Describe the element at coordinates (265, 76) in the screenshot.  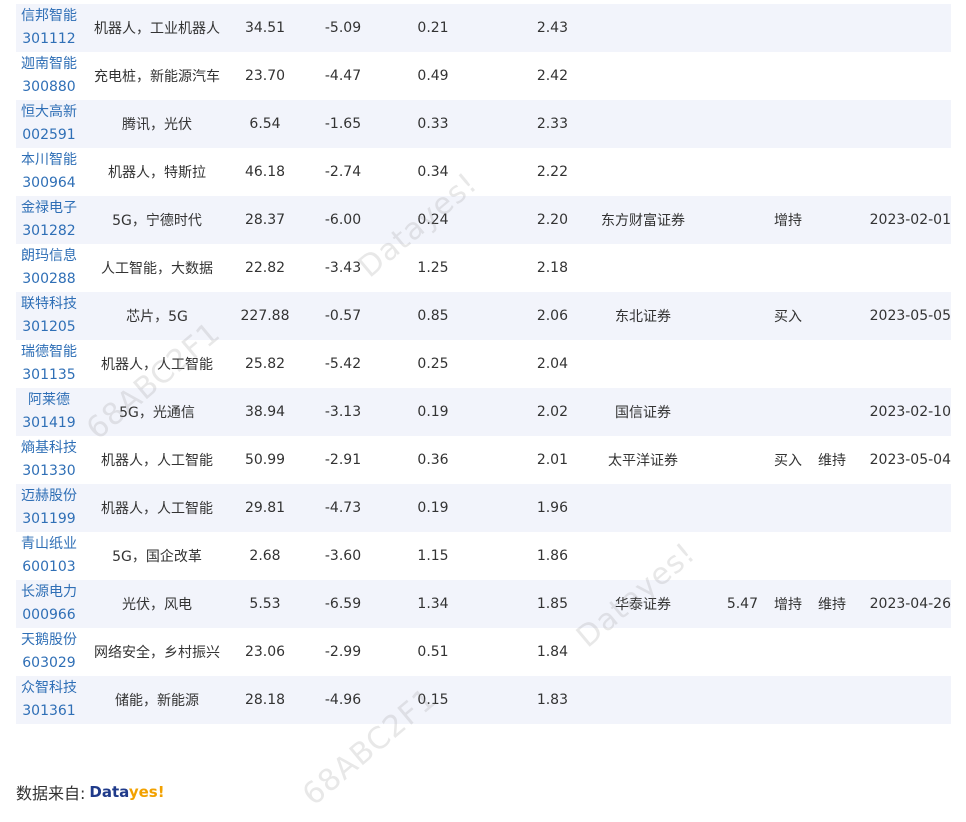
I see `price-cell: 23.70` at that location.